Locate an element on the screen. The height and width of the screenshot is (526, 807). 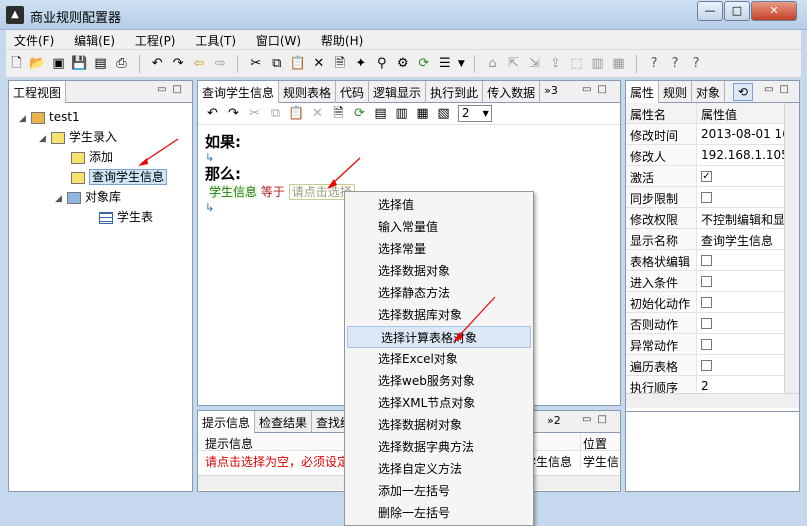
property-row: 修改人 192.168.1.105 is located at coordinates (705, 155).